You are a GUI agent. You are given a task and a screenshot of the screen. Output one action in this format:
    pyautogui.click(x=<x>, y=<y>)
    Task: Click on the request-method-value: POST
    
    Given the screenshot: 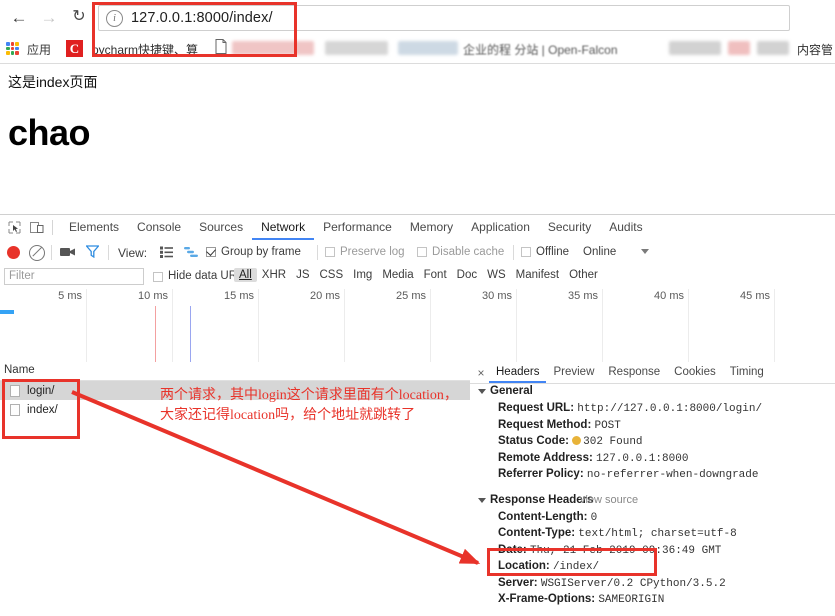 What is the action you would take?
    pyautogui.click(x=607, y=425)
    